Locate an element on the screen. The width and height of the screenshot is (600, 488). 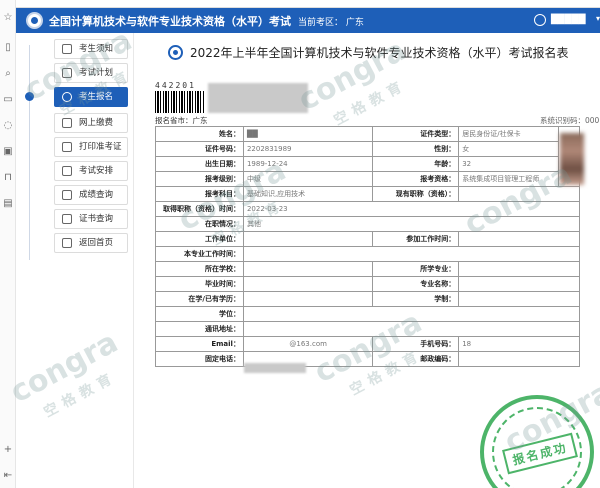
sidebar-item-plan: 考试计划 is located at coordinates (91, 73).